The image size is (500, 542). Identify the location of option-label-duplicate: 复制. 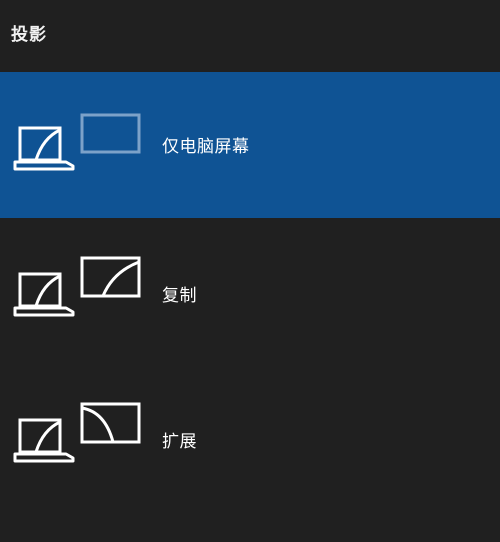
(179, 296).